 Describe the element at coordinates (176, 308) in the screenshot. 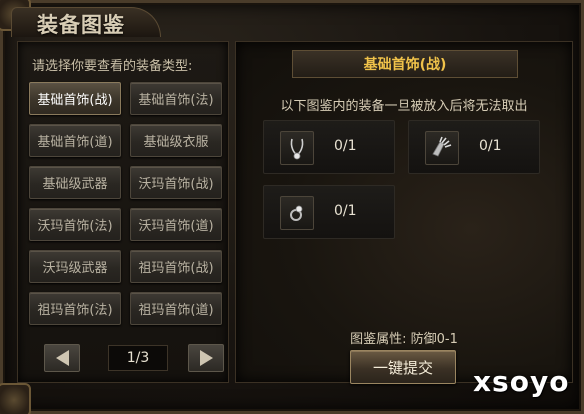

I see `type-button-zuma-jewelry-taoist: 祖玛首饰(道)` at that location.